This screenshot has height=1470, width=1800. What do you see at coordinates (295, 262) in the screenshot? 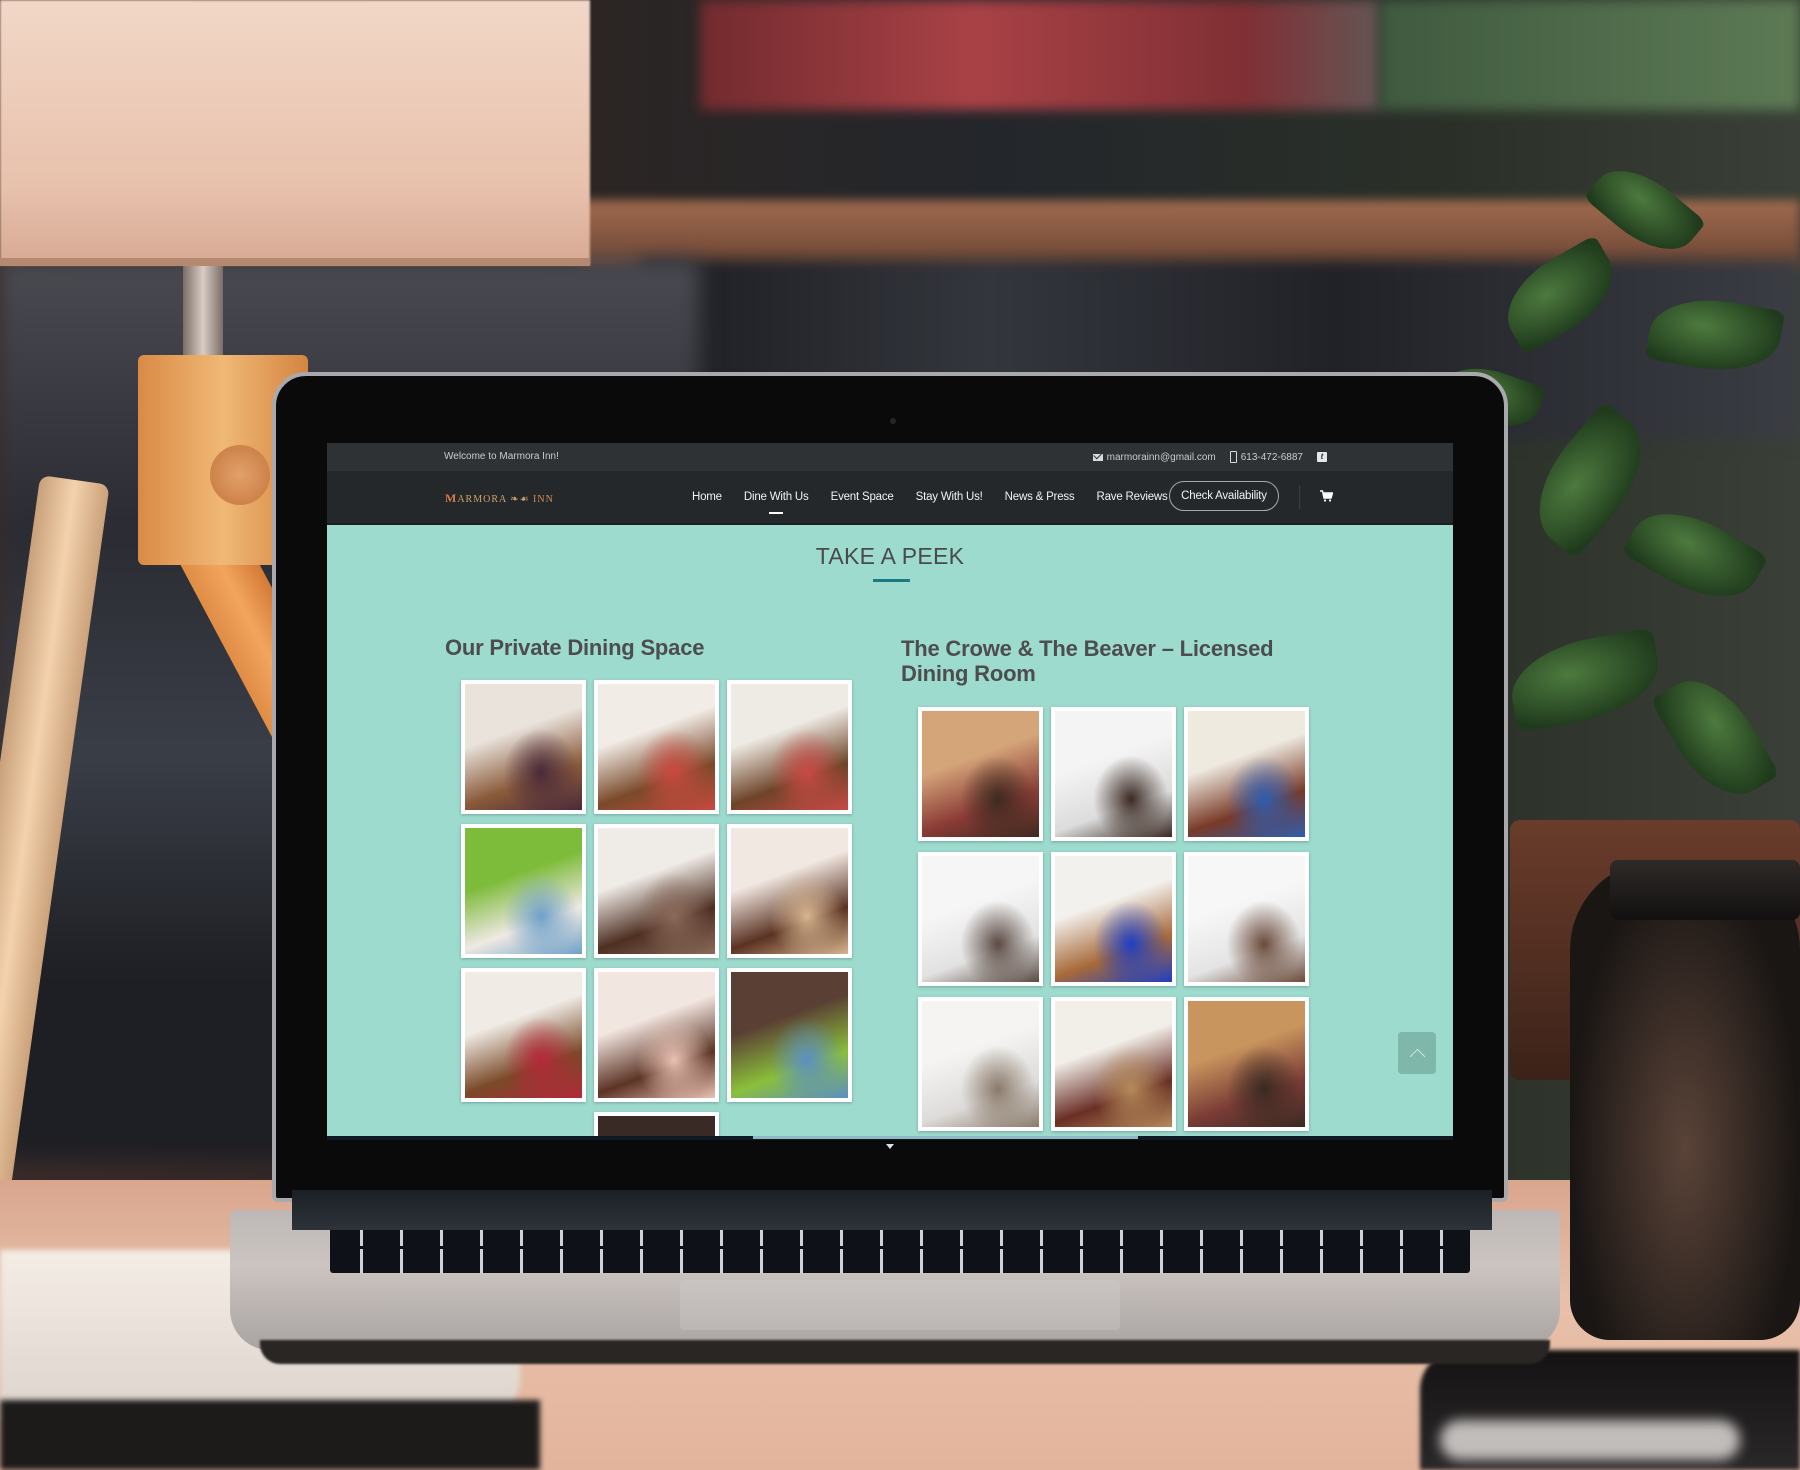
I see `lamp-shade-edge` at bounding box center [295, 262].